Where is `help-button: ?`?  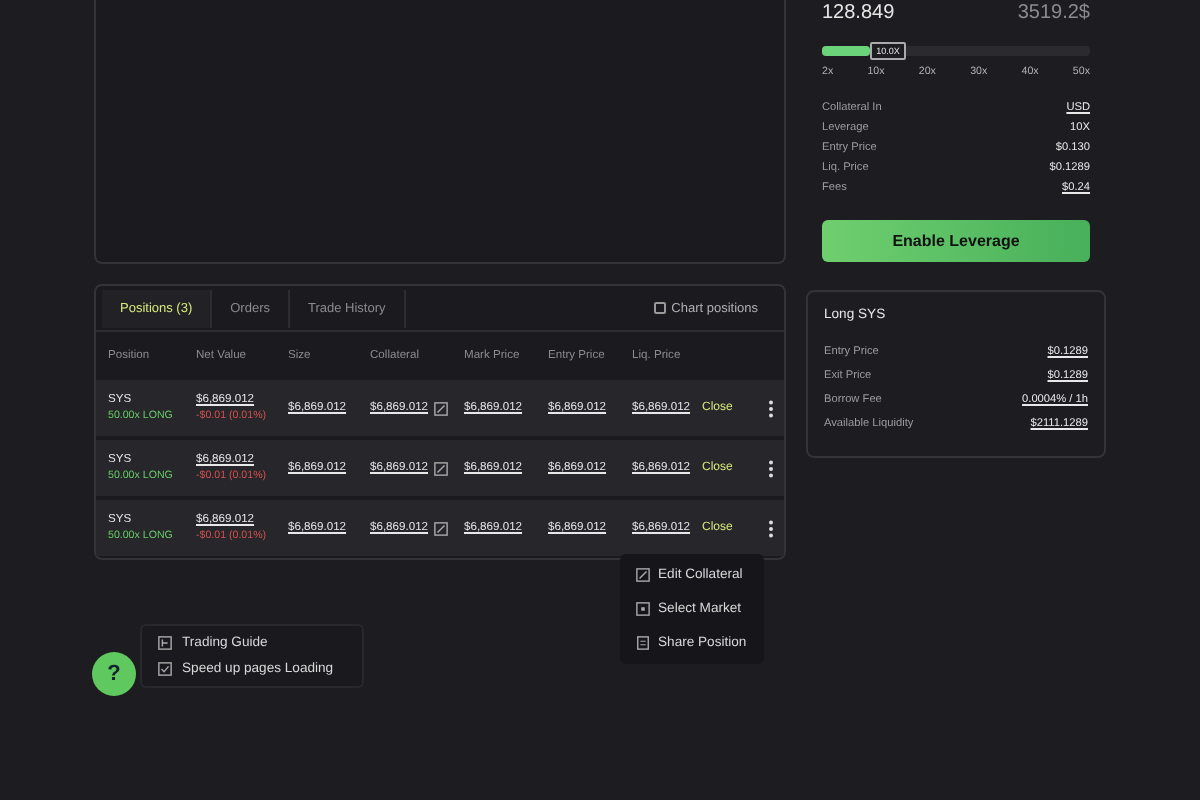
help-button: ? is located at coordinates (114, 674).